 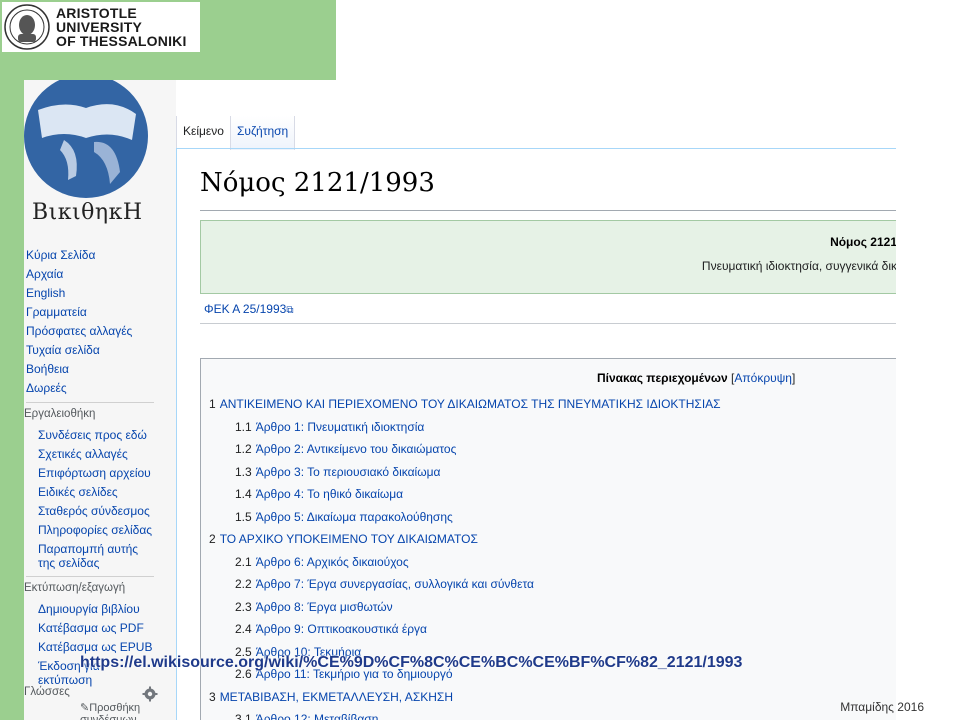 I want to click on toc-number: 3.1, so click(x=243, y=716).